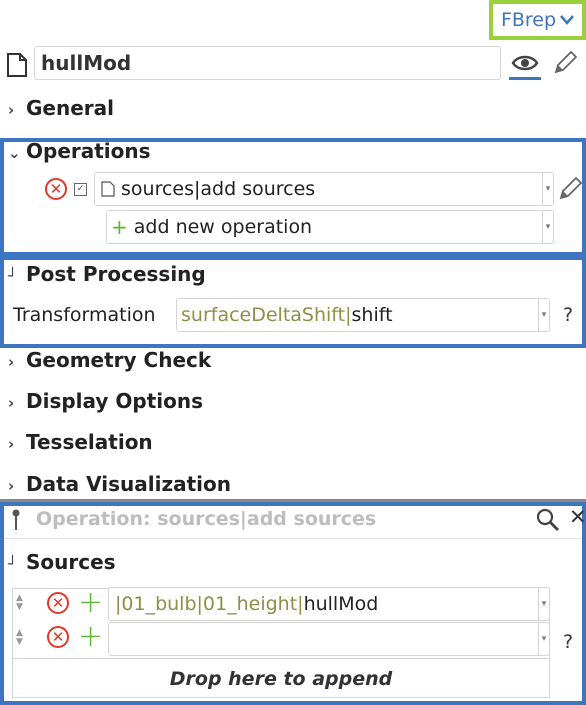 The width and height of the screenshot is (586, 705). What do you see at coordinates (56, 189) in the screenshot?
I see `remove-operation-icon: ✕` at bounding box center [56, 189].